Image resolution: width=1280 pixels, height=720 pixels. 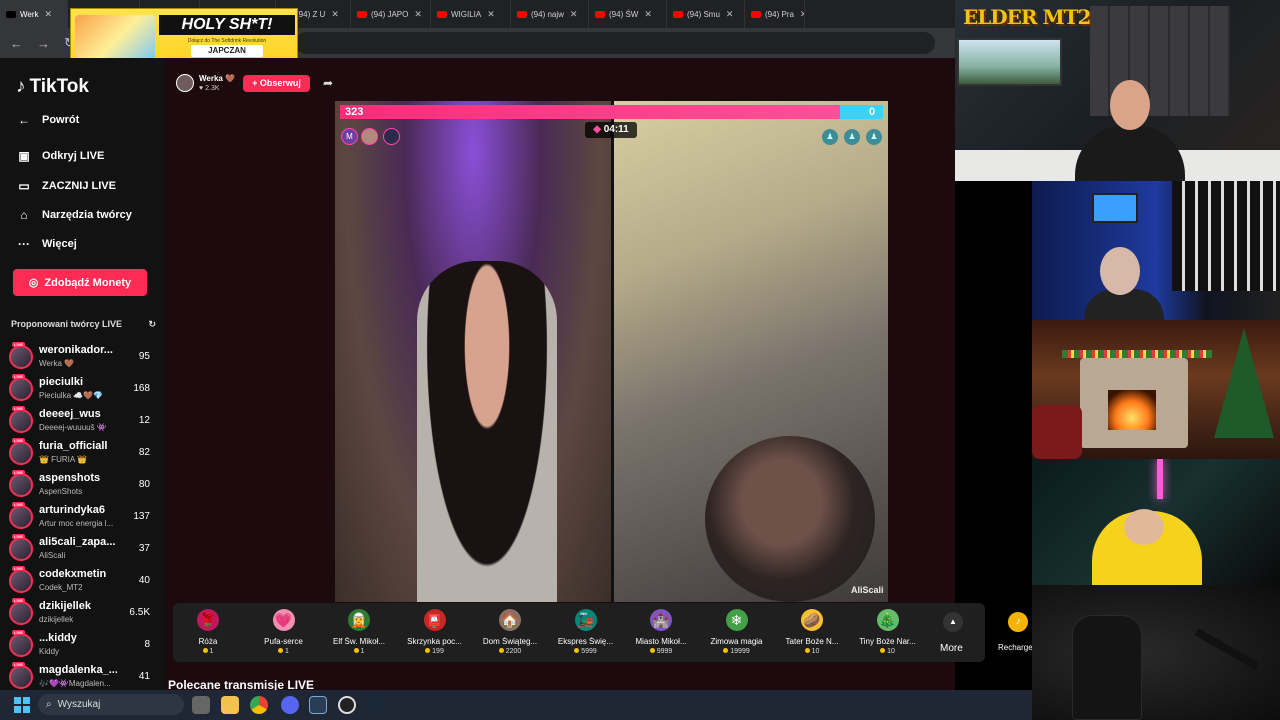 I want to click on gift-item: 🚂 Ekspres Świę... 5999, so click(x=586, y=632).